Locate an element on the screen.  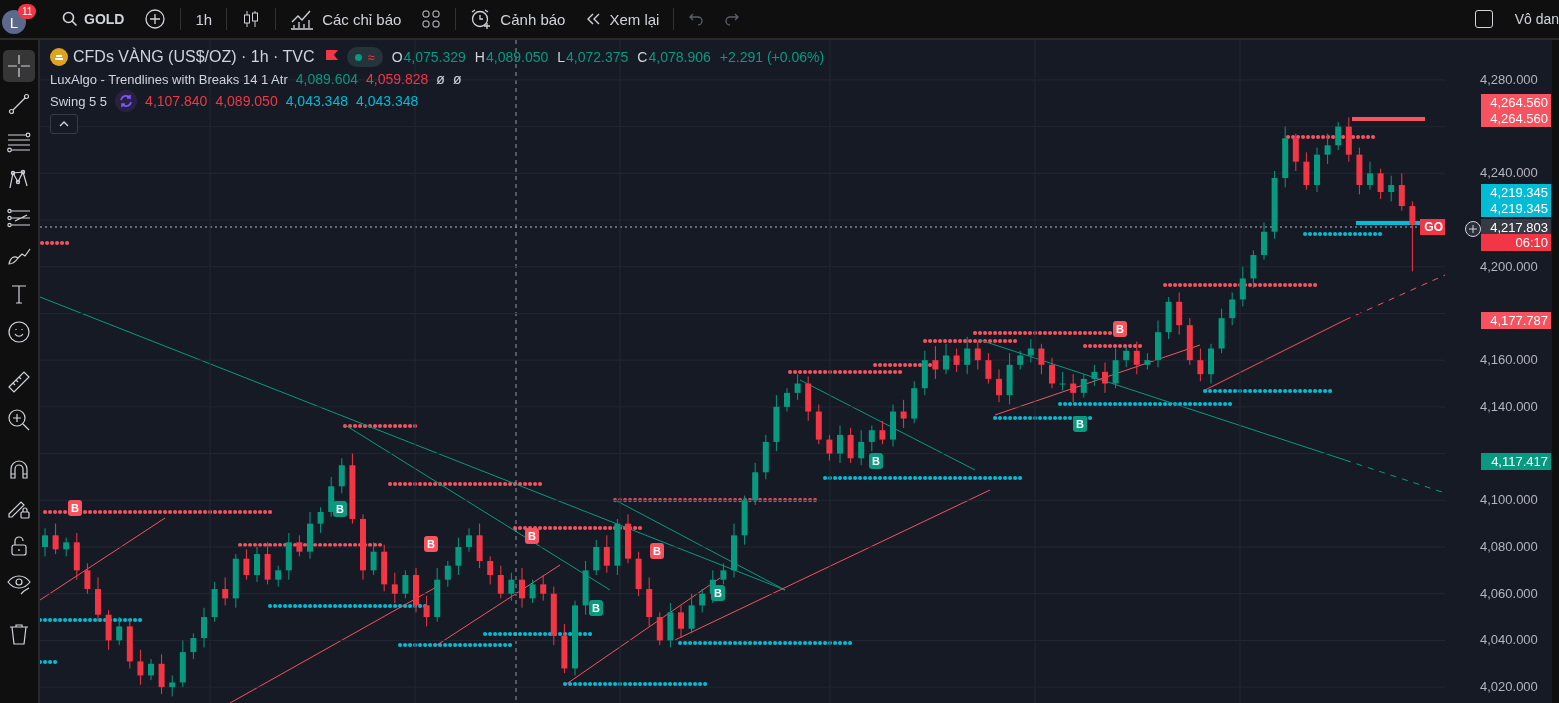
price-tick-label: 4,160.000 is located at coordinates (1509, 360).